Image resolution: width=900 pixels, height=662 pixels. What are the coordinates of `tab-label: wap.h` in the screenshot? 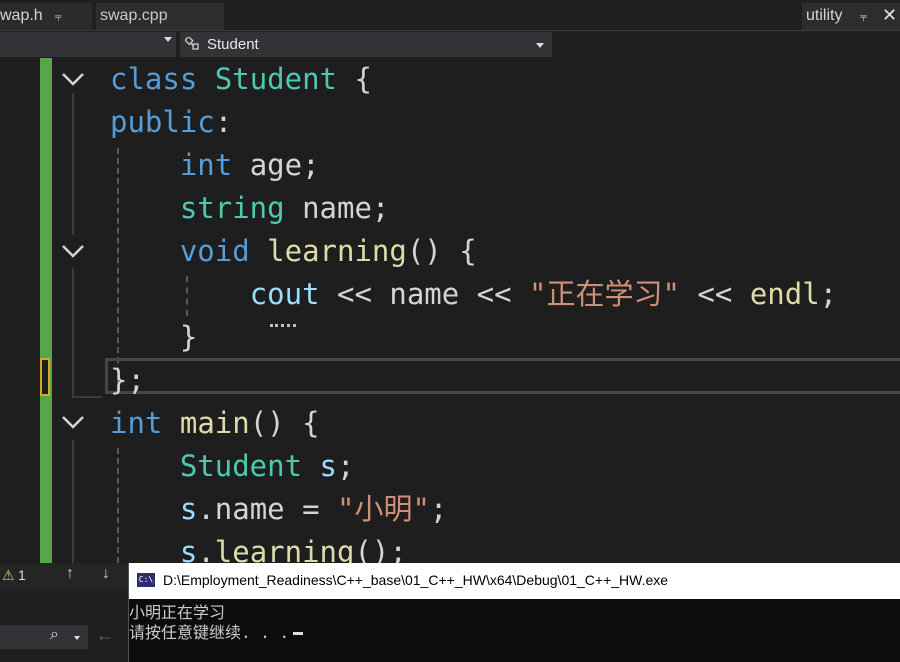 It's located at (21, 15).